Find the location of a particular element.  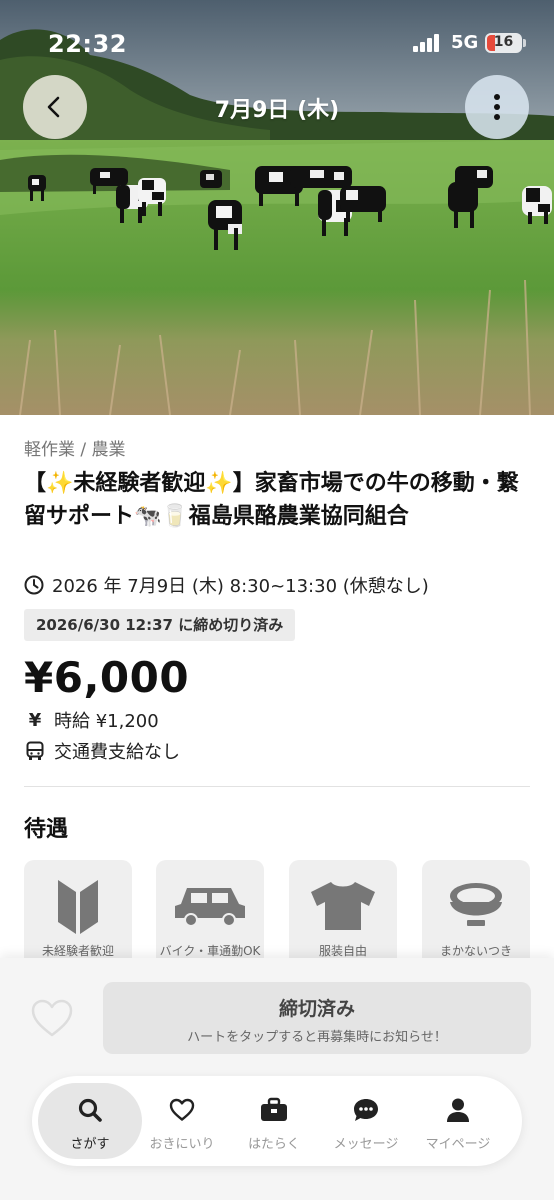

benefit-label: バイク・車通勤OK is located at coordinates (210, 951).